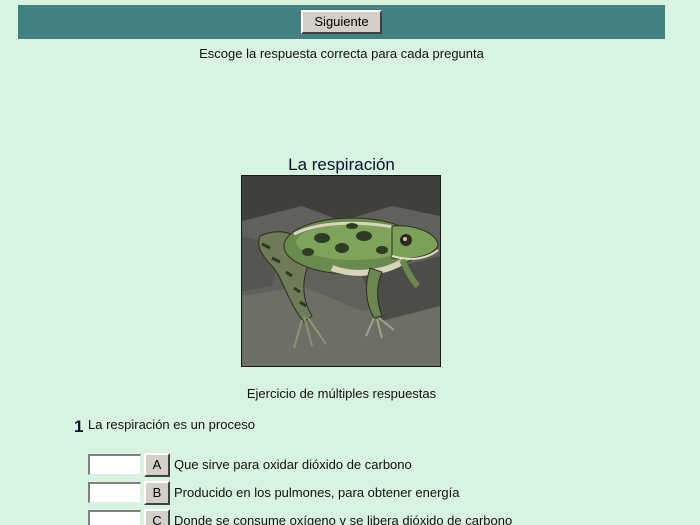  What do you see at coordinates (114, 517) in the screenshot?
I see `answer-input-c` at bounding box center [114, 517].